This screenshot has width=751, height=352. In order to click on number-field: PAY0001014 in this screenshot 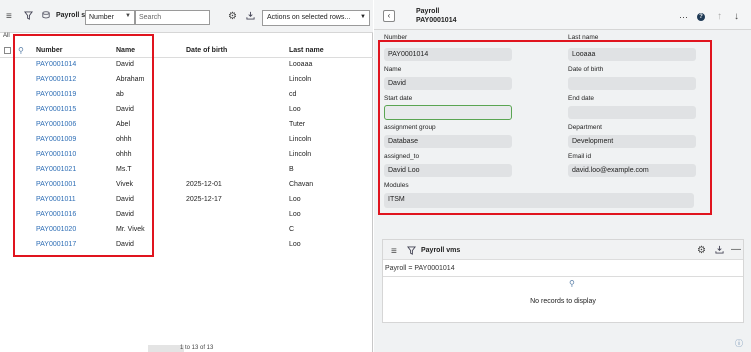, I will do `click(448, 54)`.